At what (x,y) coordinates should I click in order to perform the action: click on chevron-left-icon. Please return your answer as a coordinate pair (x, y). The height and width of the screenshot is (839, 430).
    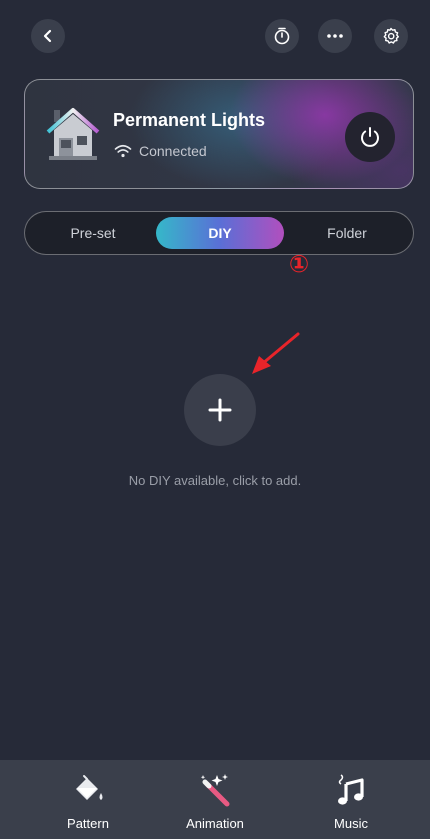
    Looking at the image, I should click on (47, 36).